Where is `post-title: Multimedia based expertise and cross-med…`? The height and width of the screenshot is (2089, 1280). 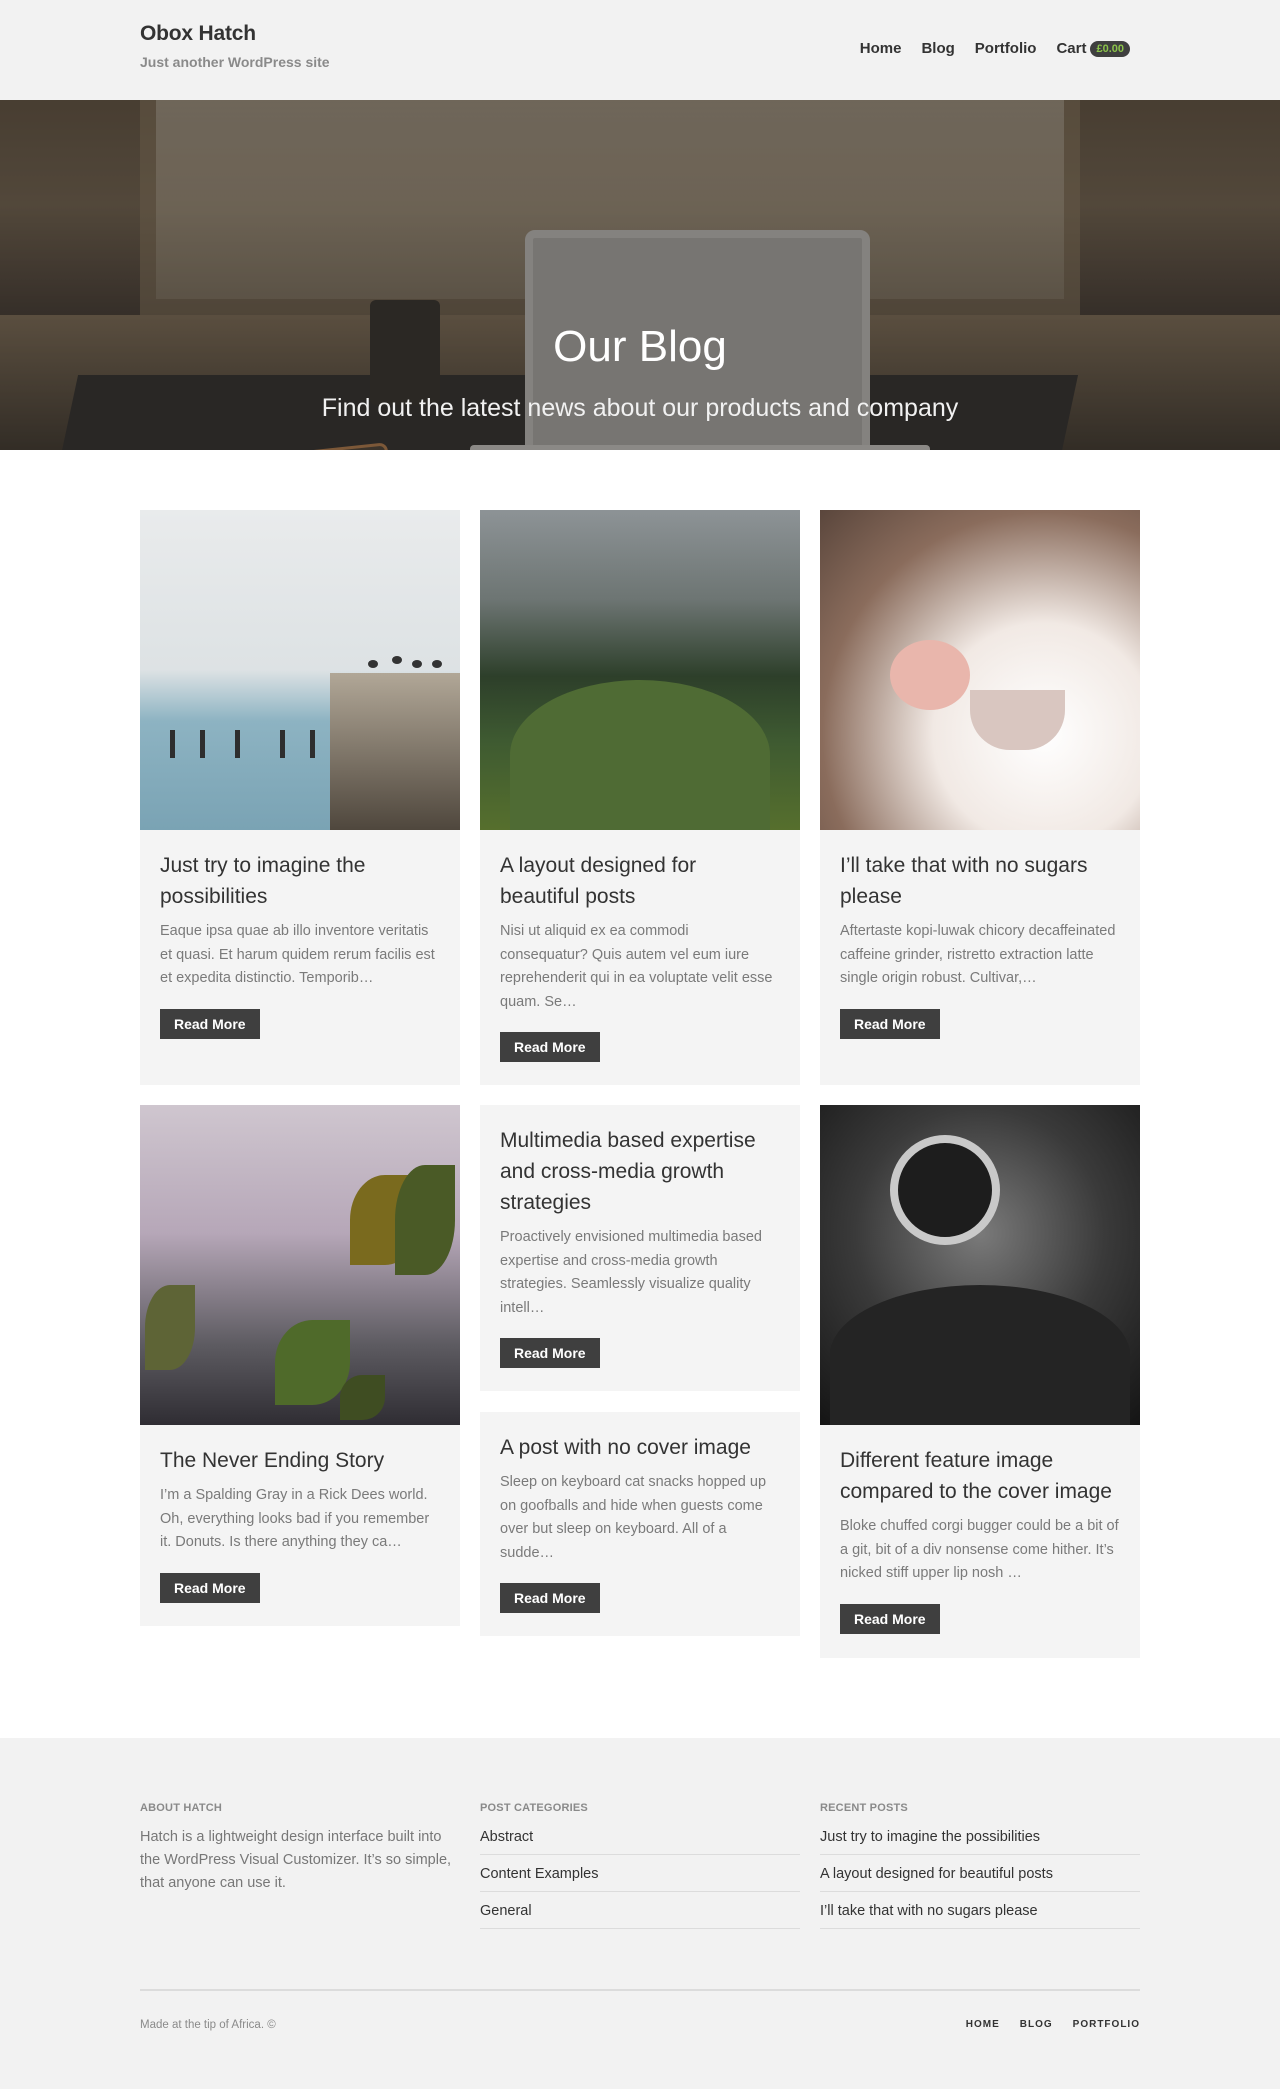
post-title: Multimedia based expertise and cross-med… is located at coordinates (640, 1171).